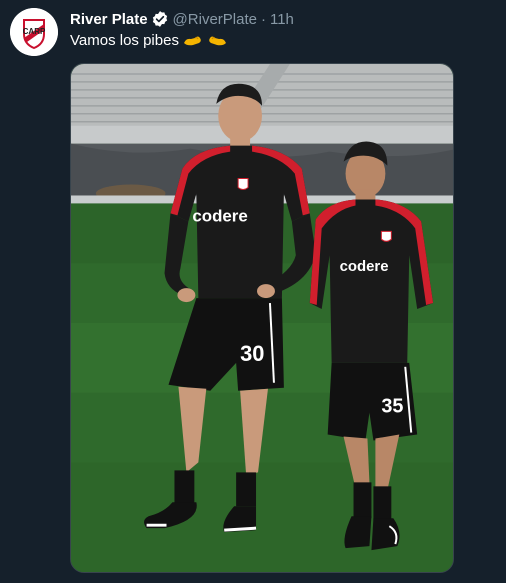 This screenshot has width=506, height=583. I want to click on sponsor-logo-1: codere, so click(219, 215).